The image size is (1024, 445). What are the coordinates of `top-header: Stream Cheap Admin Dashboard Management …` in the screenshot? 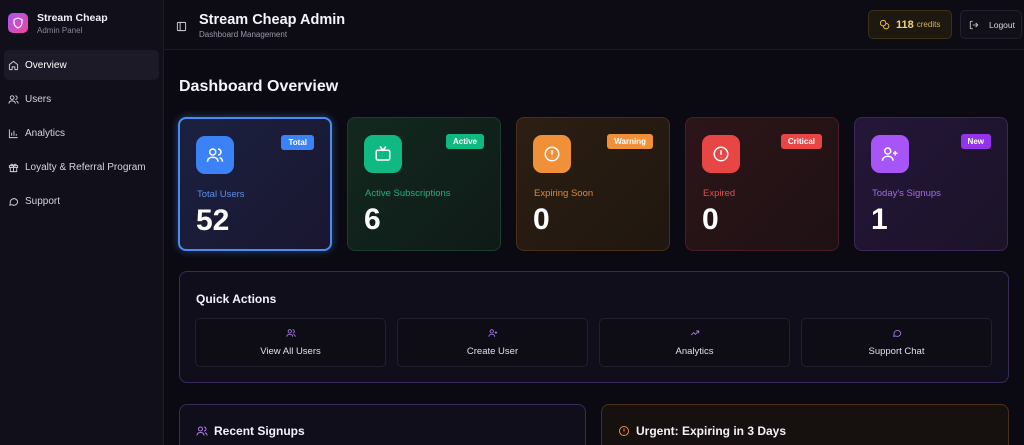 It's located at (594, 25).